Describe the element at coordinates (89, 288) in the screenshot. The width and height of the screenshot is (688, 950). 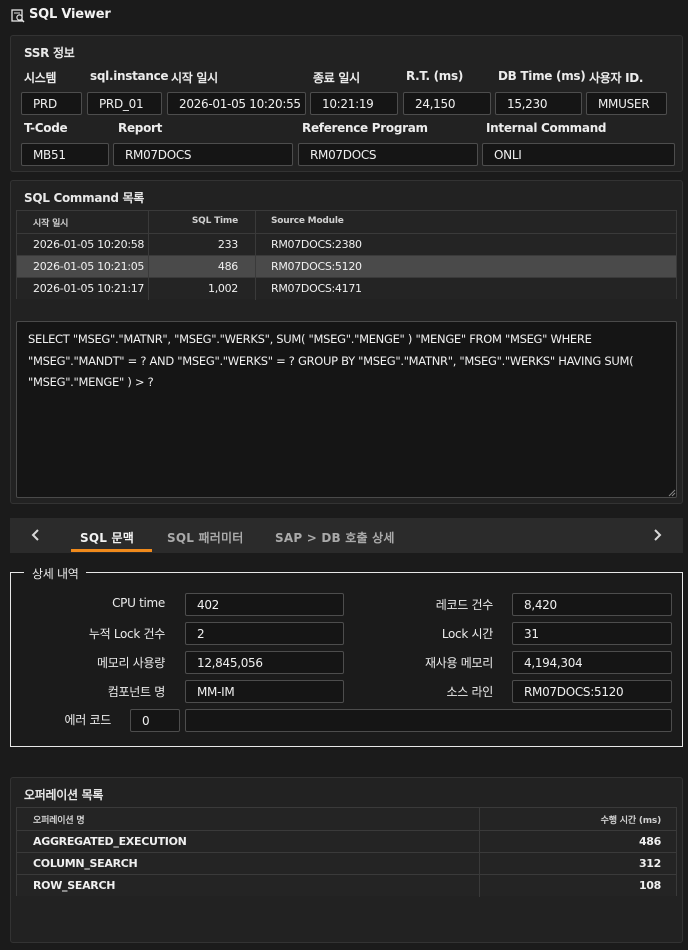
I see `cell-start-time: 2026-01-05 10:21:17` at that location.